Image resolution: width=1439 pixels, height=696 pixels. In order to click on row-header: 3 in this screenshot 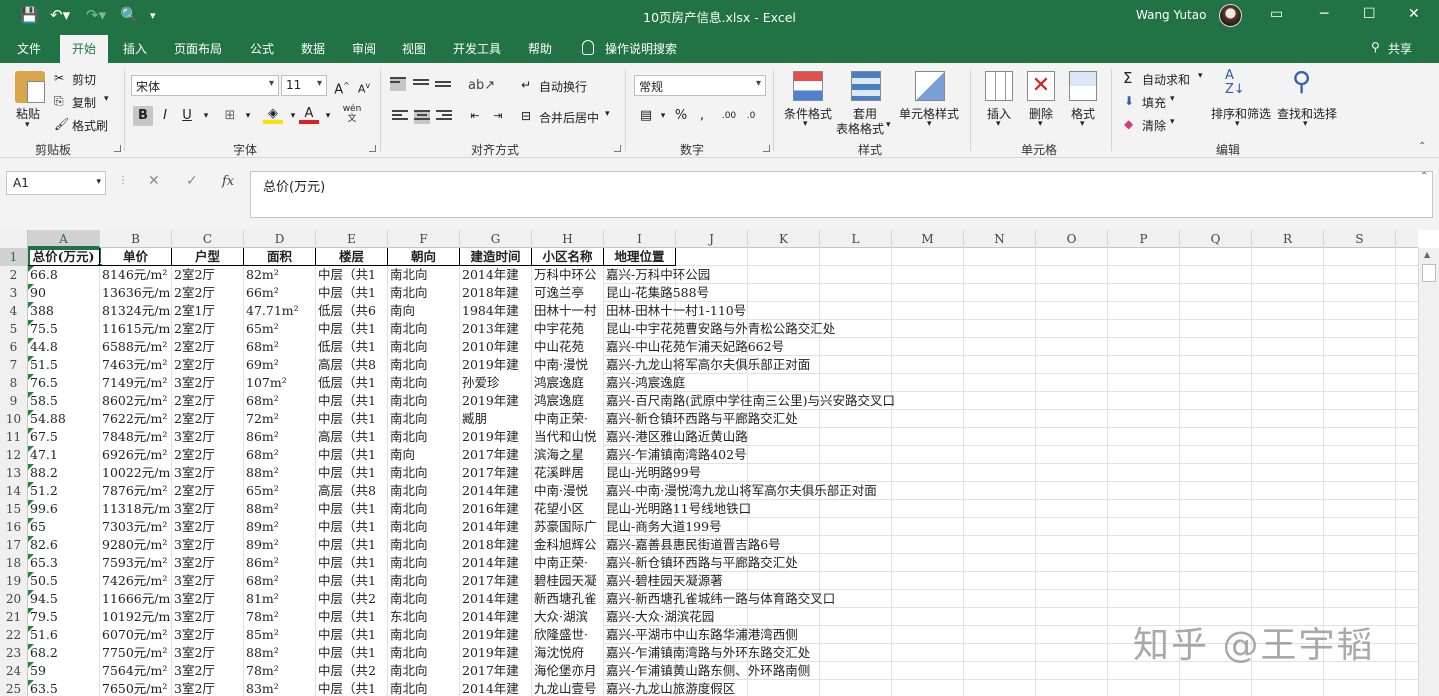, I will do `click(14, 293)`.